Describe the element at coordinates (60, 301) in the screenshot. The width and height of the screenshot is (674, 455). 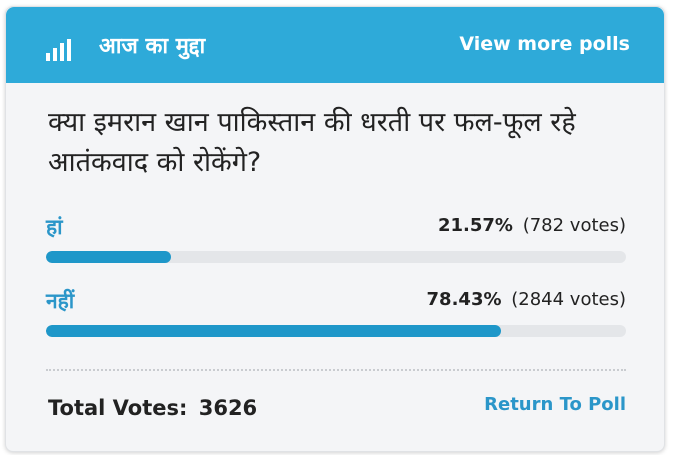
I see `option-label: नहीं` at that location.